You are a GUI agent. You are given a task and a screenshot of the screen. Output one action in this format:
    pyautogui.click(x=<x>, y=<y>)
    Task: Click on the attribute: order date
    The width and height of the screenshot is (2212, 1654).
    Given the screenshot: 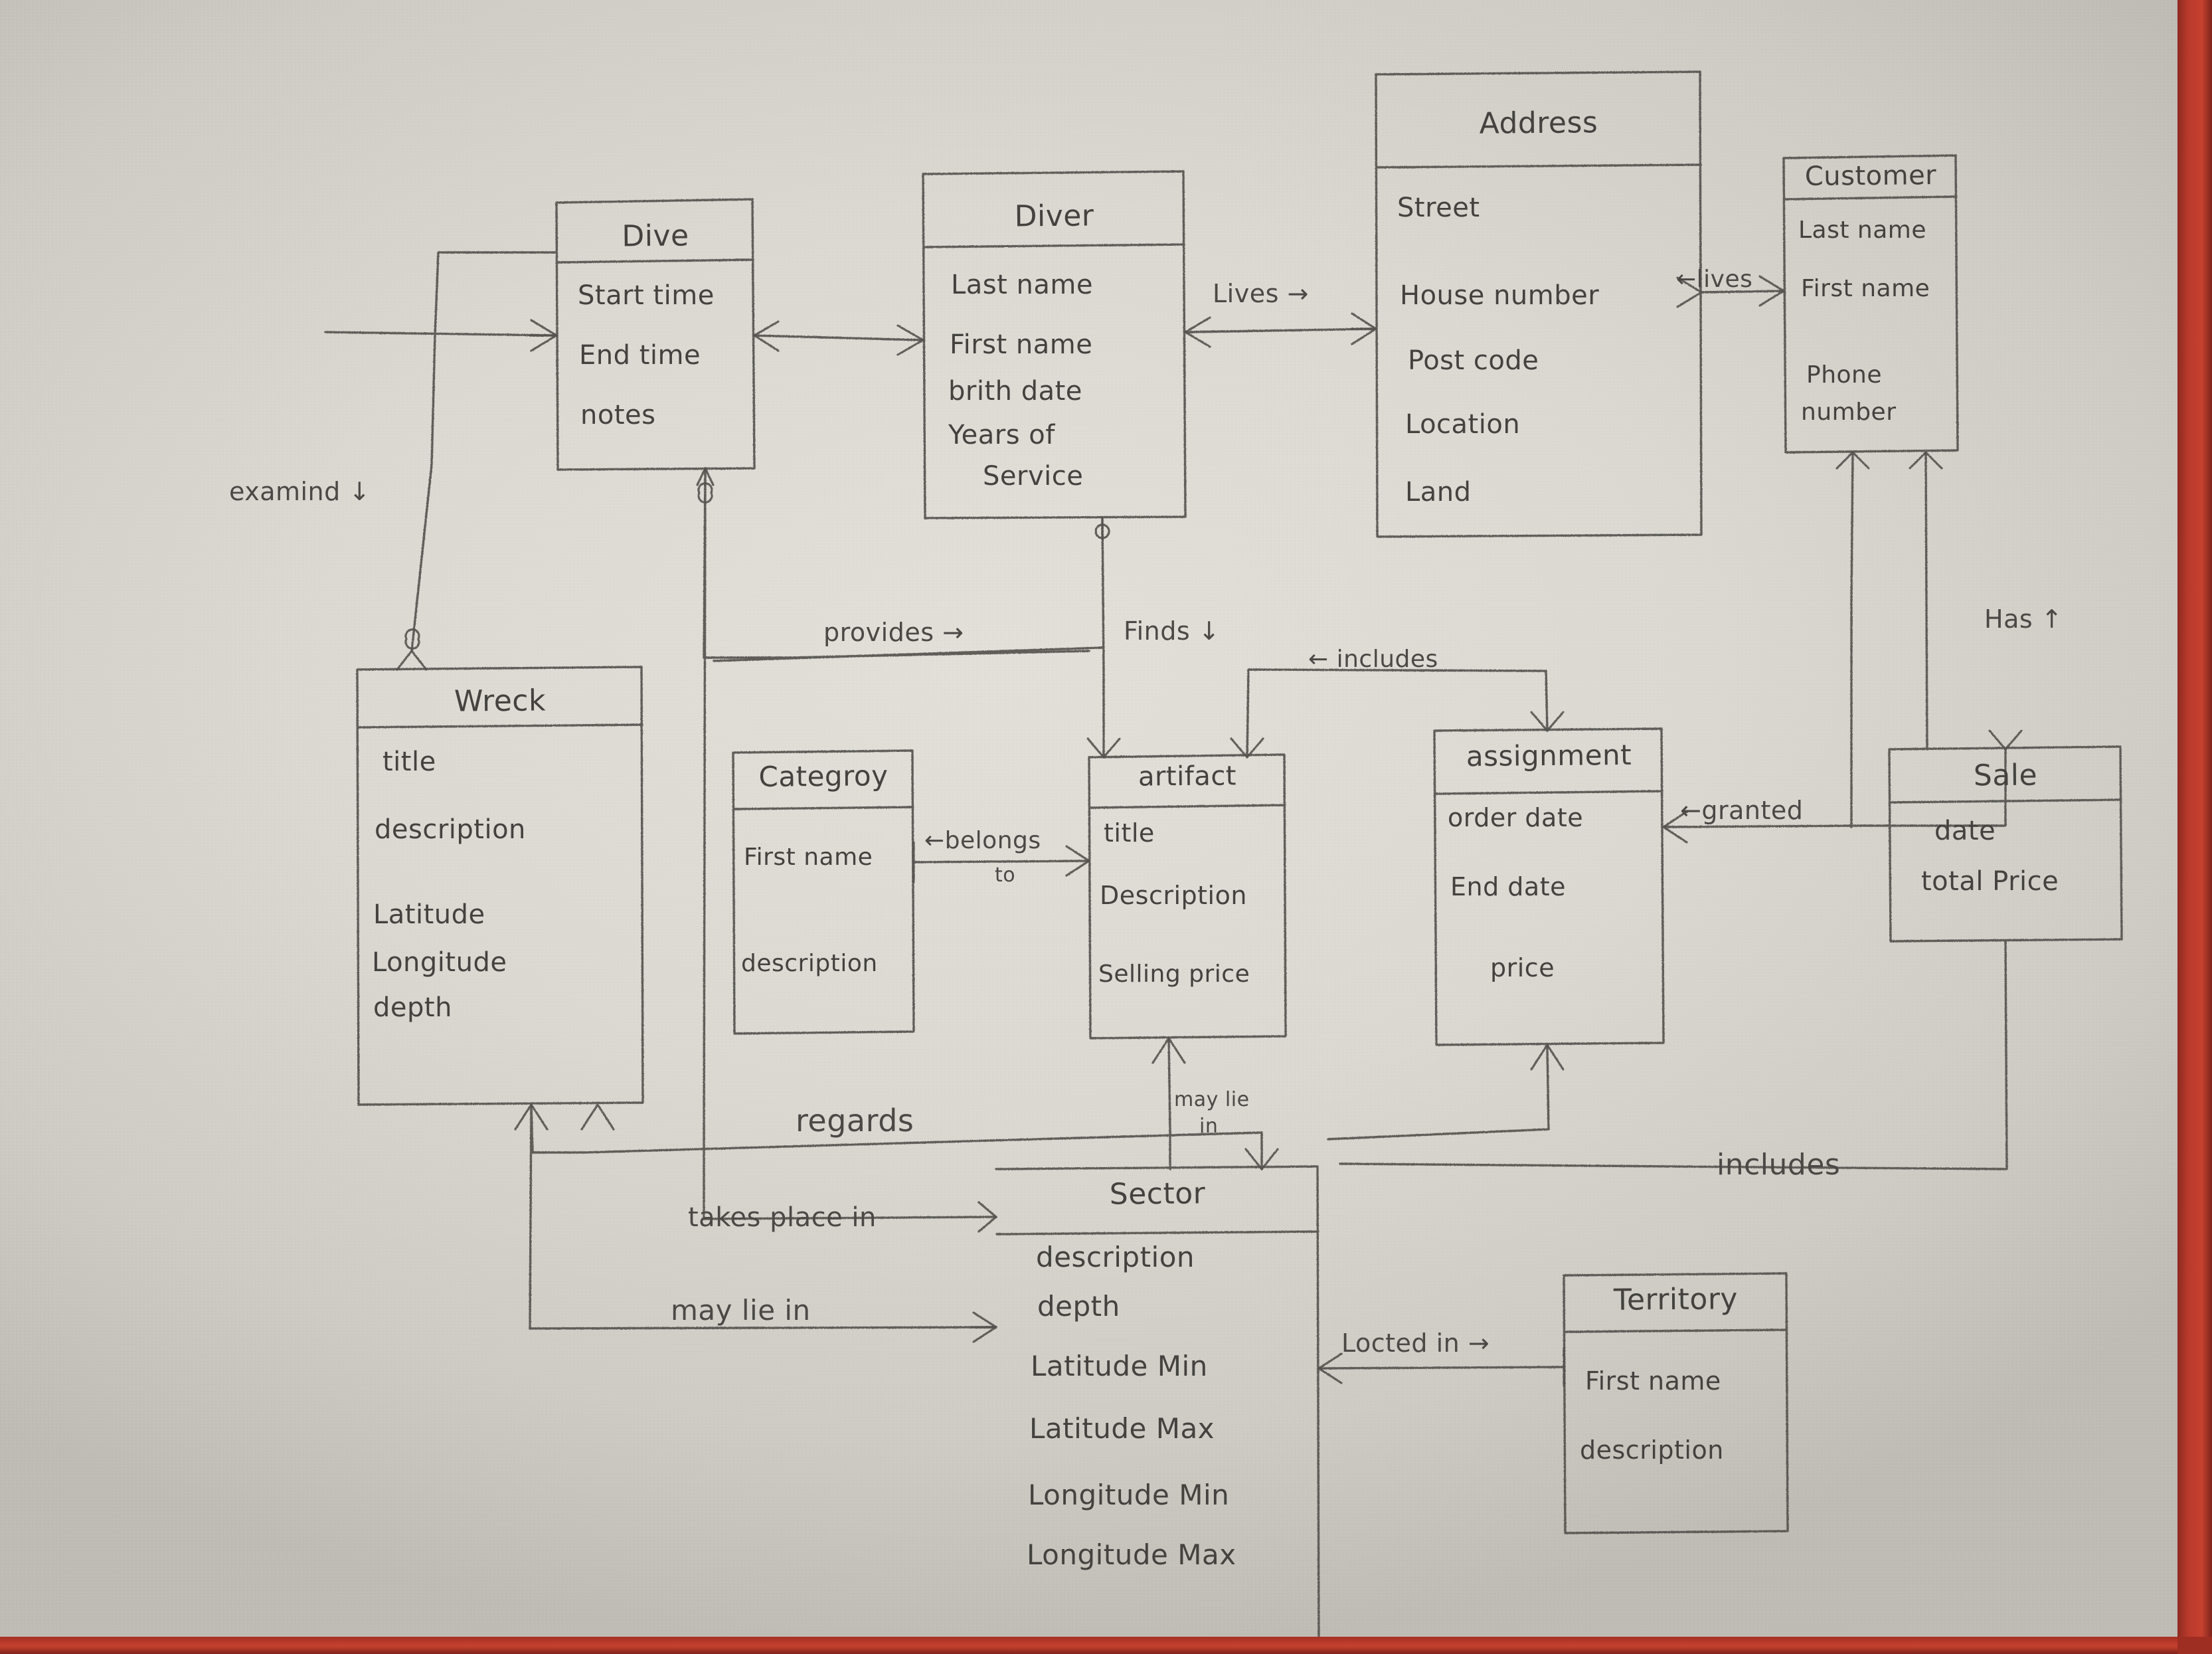 What is the action you would take?
    pyautogui.click(x=1516, y=817)
    